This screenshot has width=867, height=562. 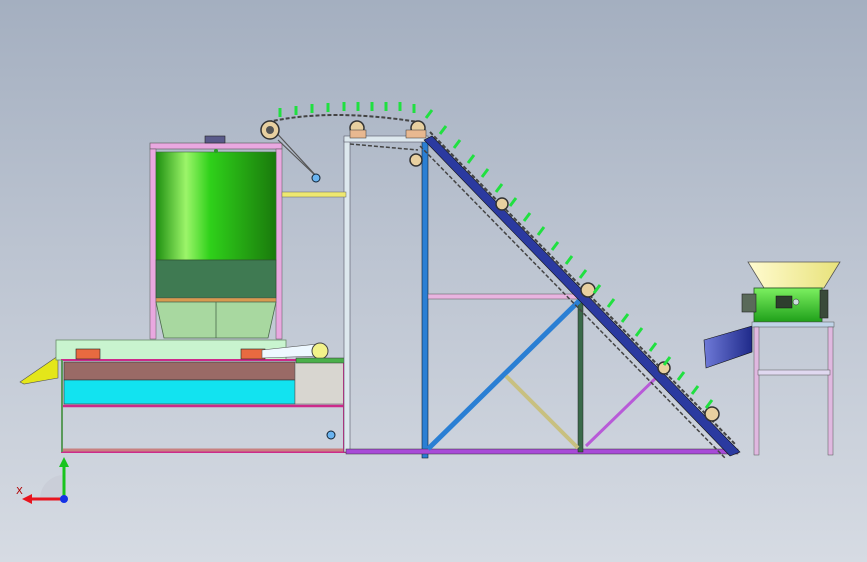 I want to click on z-axis-icon, so click(x=64, y=499).